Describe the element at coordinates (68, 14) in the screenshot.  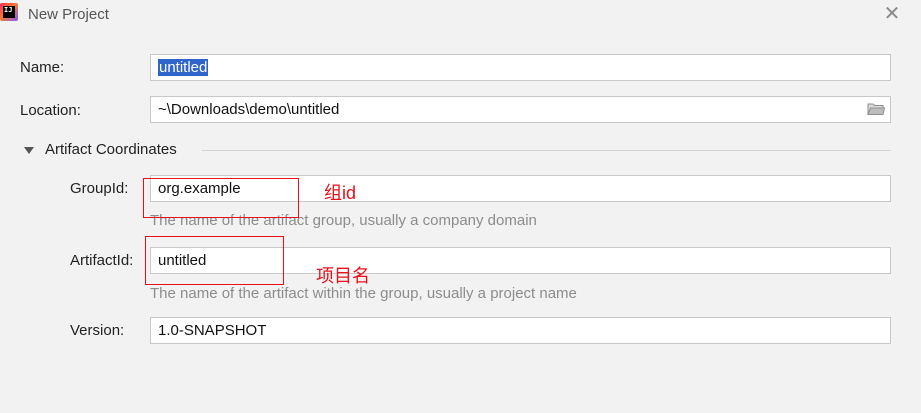
I see `window-title: New Project` at that location.